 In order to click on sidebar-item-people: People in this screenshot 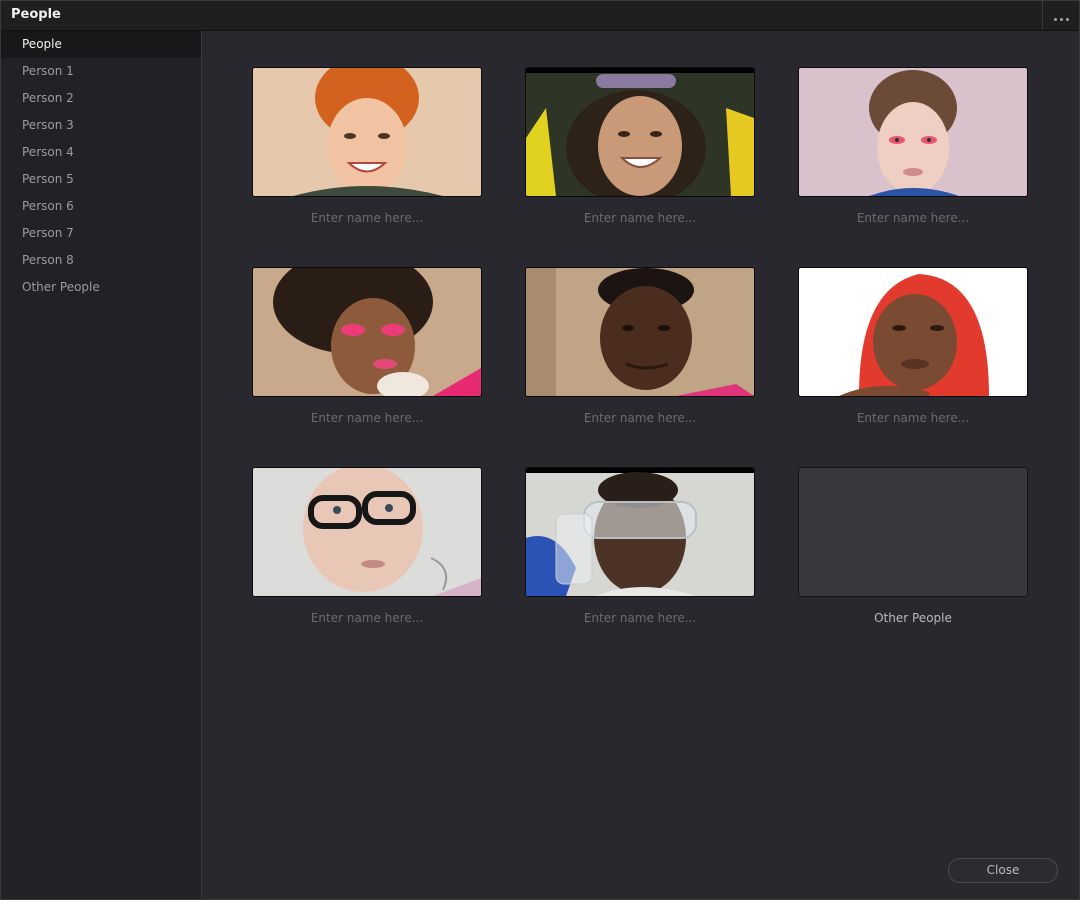, I will do `click(101, 44)`.